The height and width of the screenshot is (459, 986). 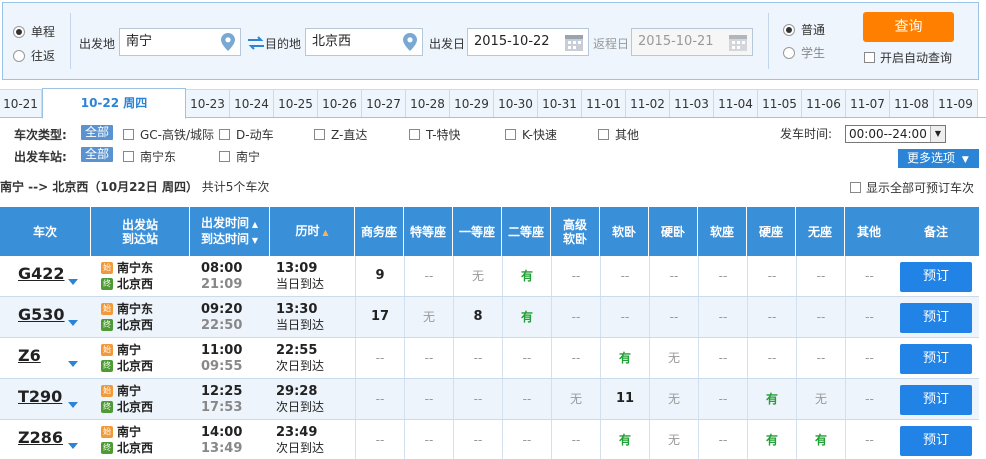 I want to click on date-tab: 10-21, so click(x=21, y=103).